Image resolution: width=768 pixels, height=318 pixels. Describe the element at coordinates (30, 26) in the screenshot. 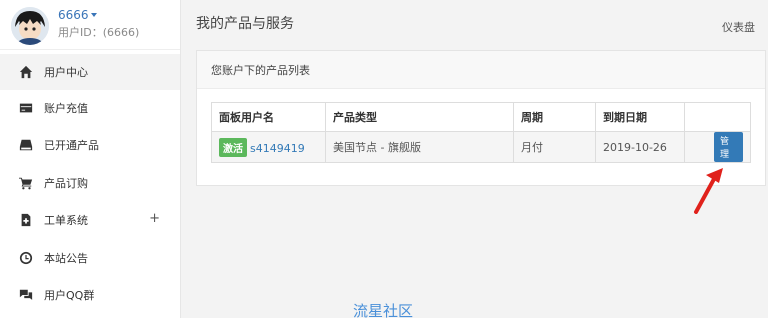

I see `avatar` at that location.